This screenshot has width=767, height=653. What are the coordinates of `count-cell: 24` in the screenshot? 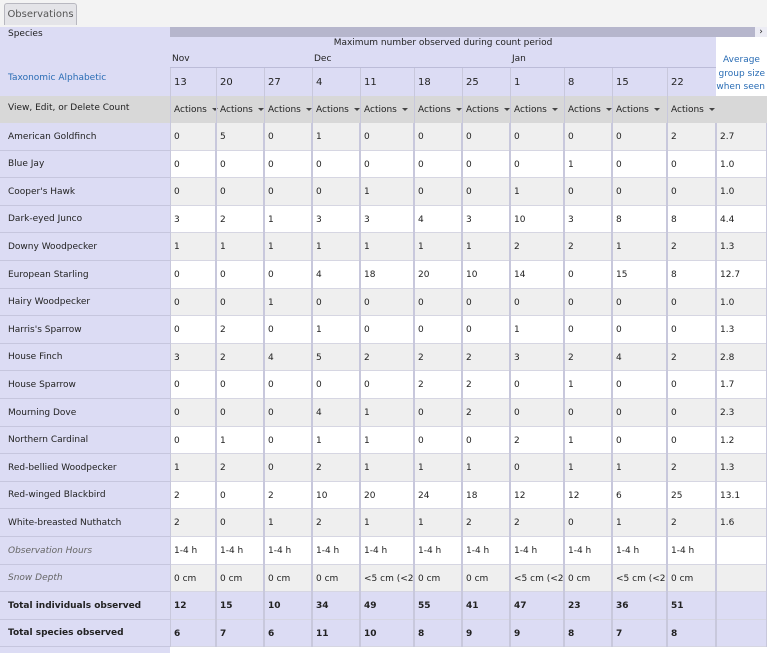 It's located at (438, 495).